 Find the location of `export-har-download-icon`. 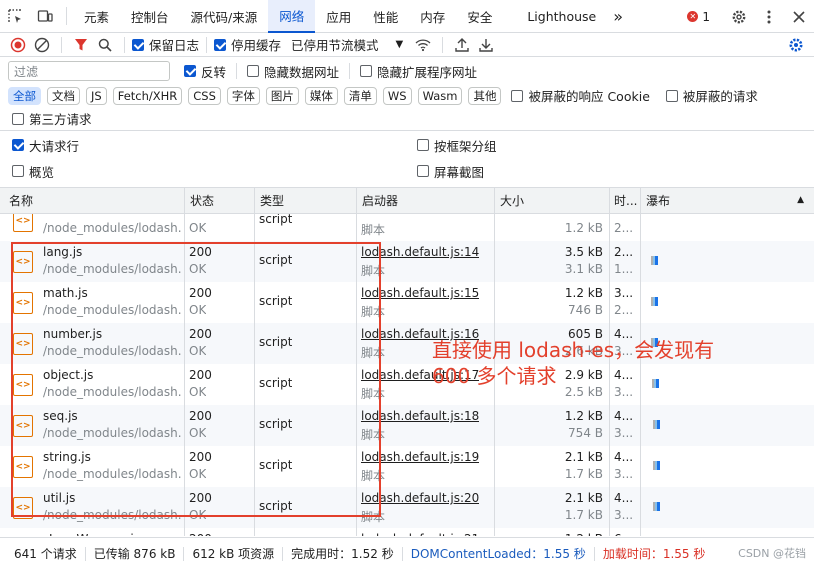

export-har-download-icon is located at coordinates (486, 45).